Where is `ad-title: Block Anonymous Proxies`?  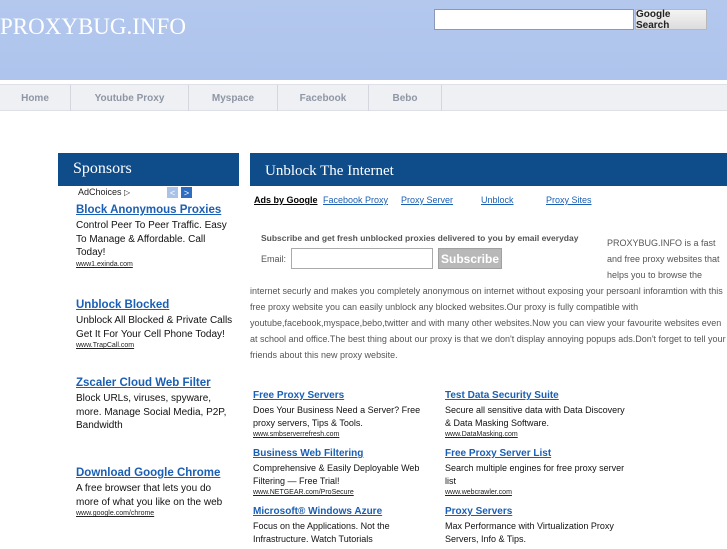
ad-title: Block Anonymous Proxies is located at coordinates (156, 210).